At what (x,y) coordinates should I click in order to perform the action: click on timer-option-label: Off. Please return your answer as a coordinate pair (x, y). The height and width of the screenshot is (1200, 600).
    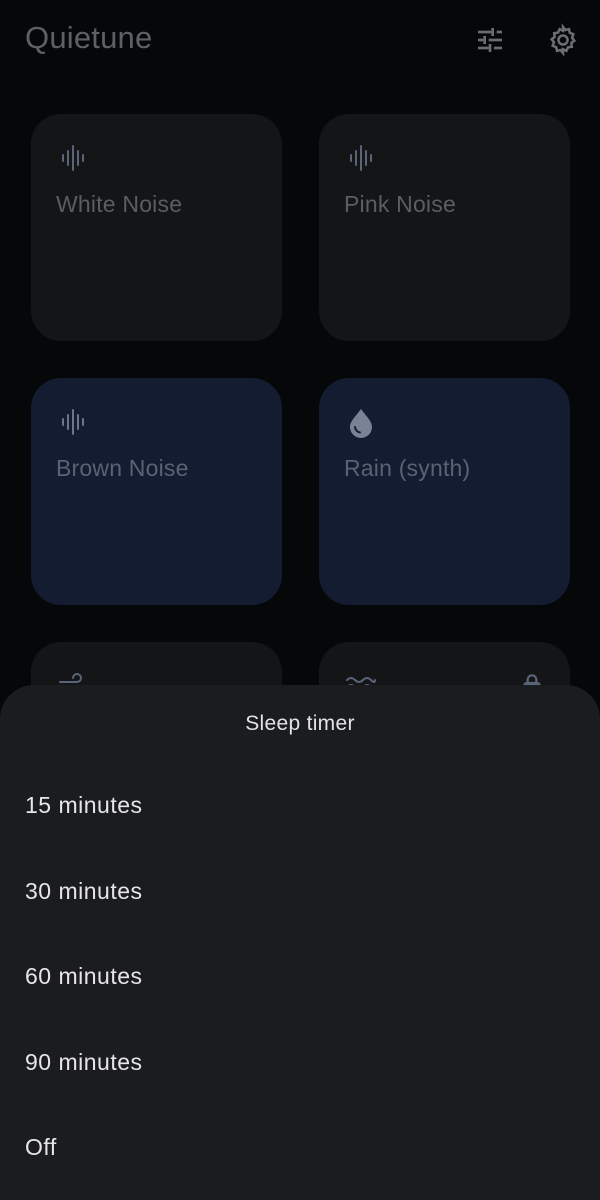
    Looking at the image, I should click on (41, 1147).